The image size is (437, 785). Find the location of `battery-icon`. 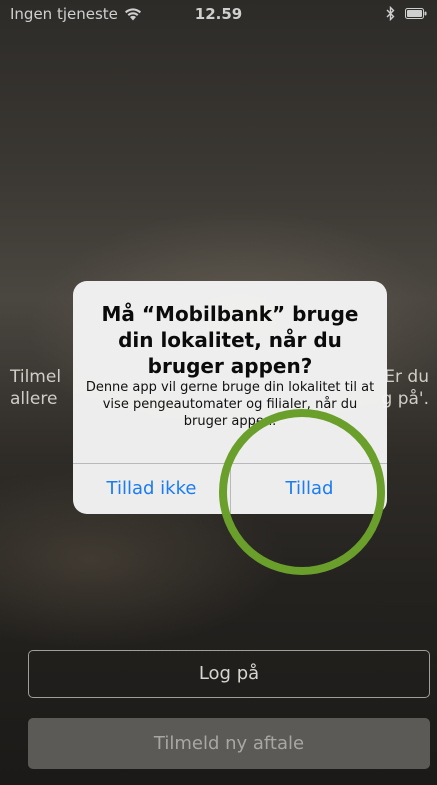

battery-icon is located at coordinates (416, 13).